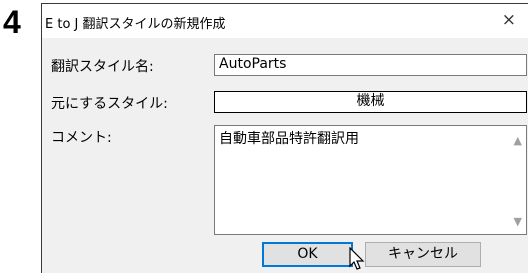 The width and height of the screenshot is (528, 273). Describe the element at coordinates (289, 139) in the screenshot. I see `comment-text: 自動車部品特許翻訳用` at that location.